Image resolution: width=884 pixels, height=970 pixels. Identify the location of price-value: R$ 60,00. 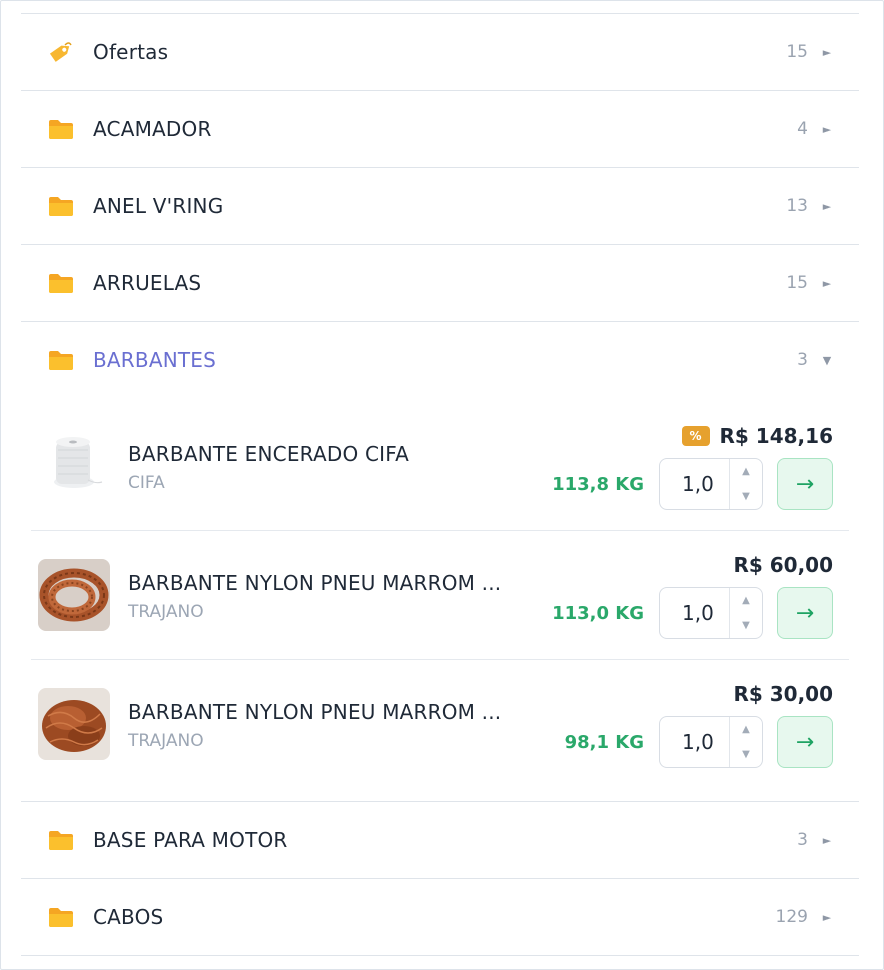
(783, 565).